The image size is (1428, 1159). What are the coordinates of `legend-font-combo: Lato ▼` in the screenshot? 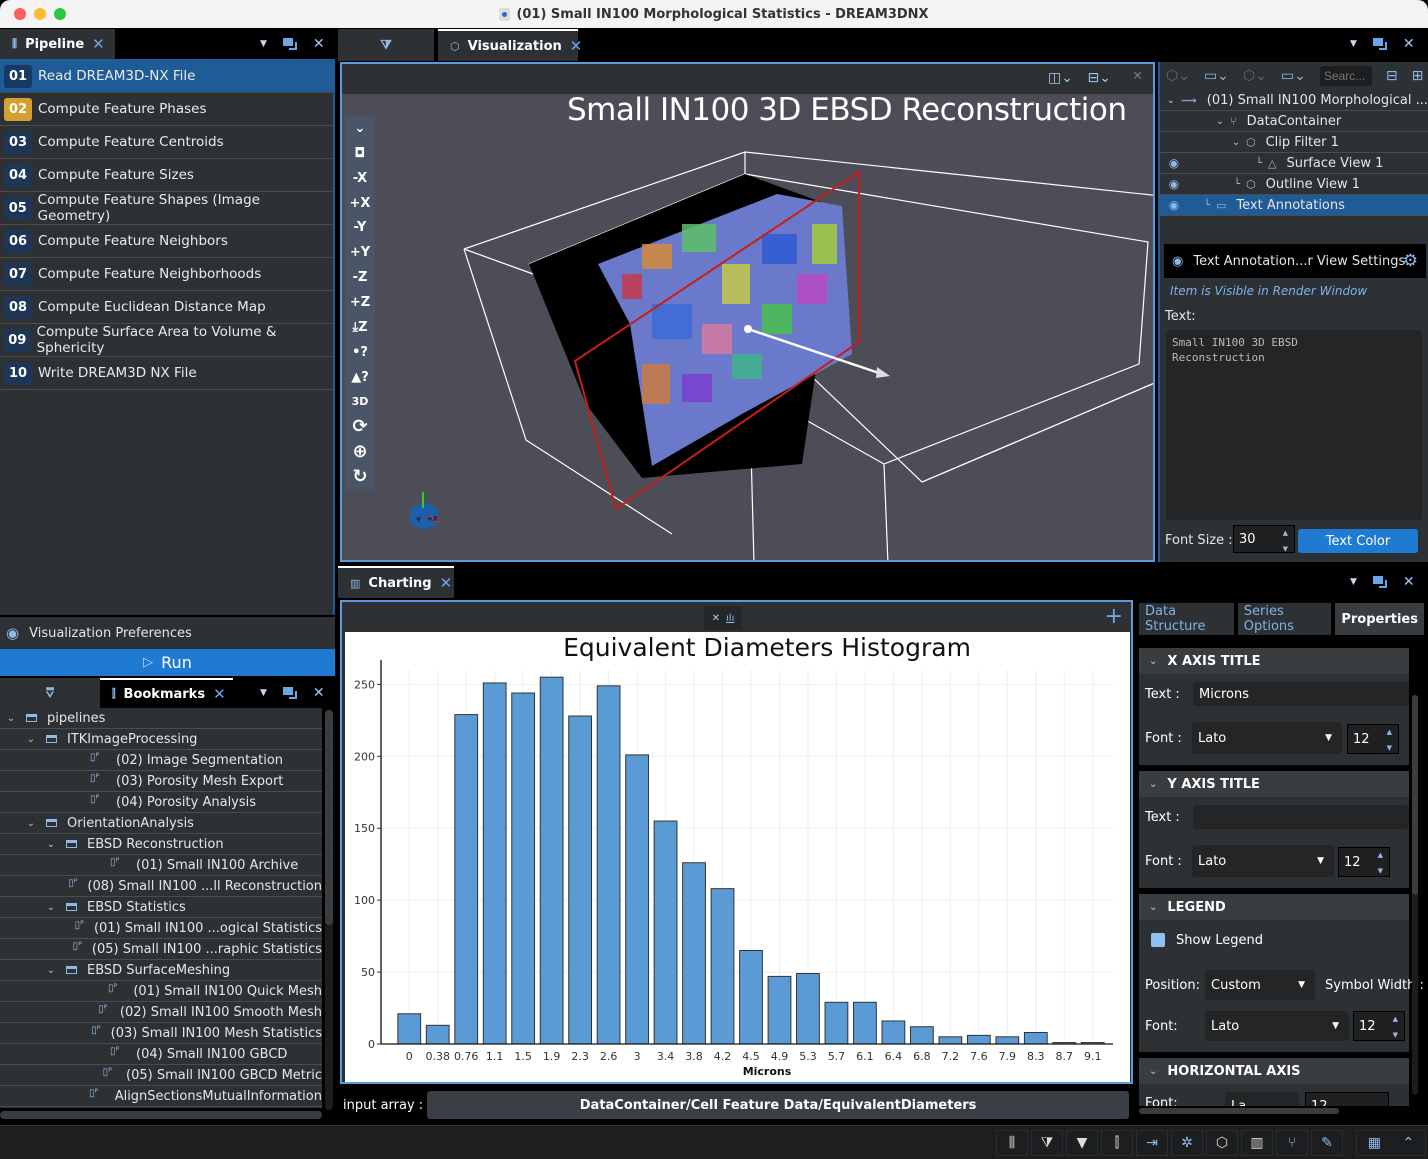 It's located at (1277, 1026).